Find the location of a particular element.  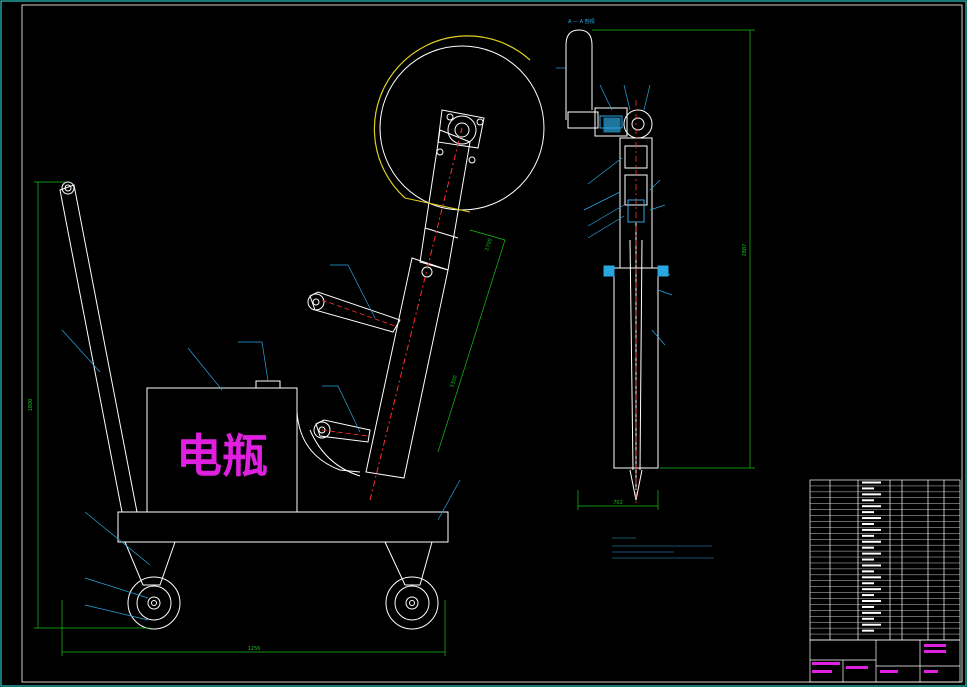

battery-terminal is located at coordinates (268, 384).